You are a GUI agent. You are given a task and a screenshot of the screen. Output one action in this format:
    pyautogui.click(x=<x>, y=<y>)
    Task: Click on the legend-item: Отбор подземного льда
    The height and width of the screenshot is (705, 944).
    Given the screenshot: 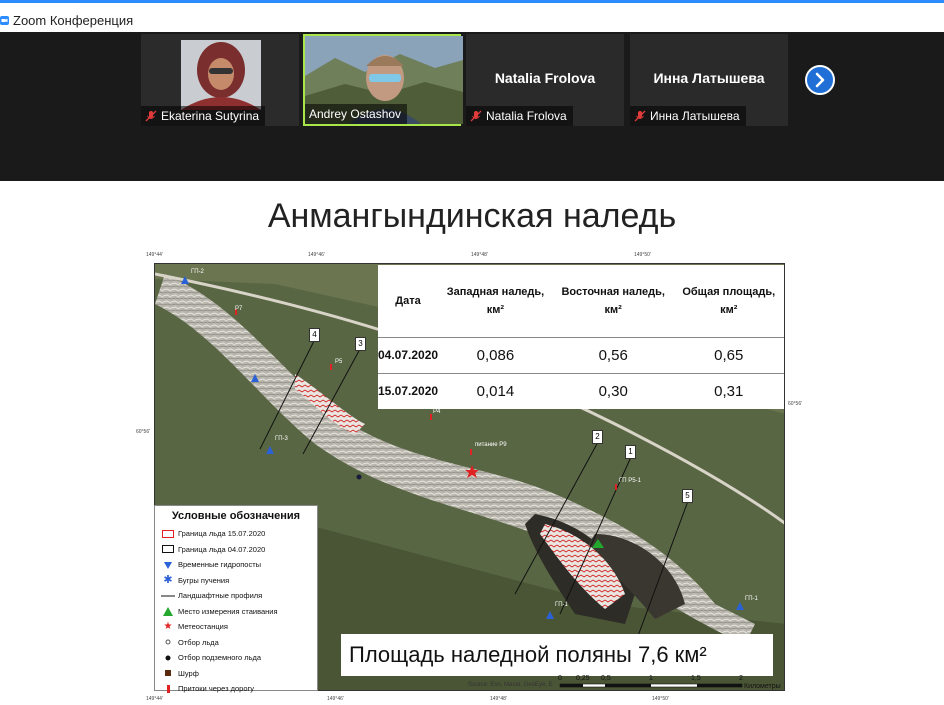 What is the action you would take?
    pyautogui.click(x=236, y=658)
    